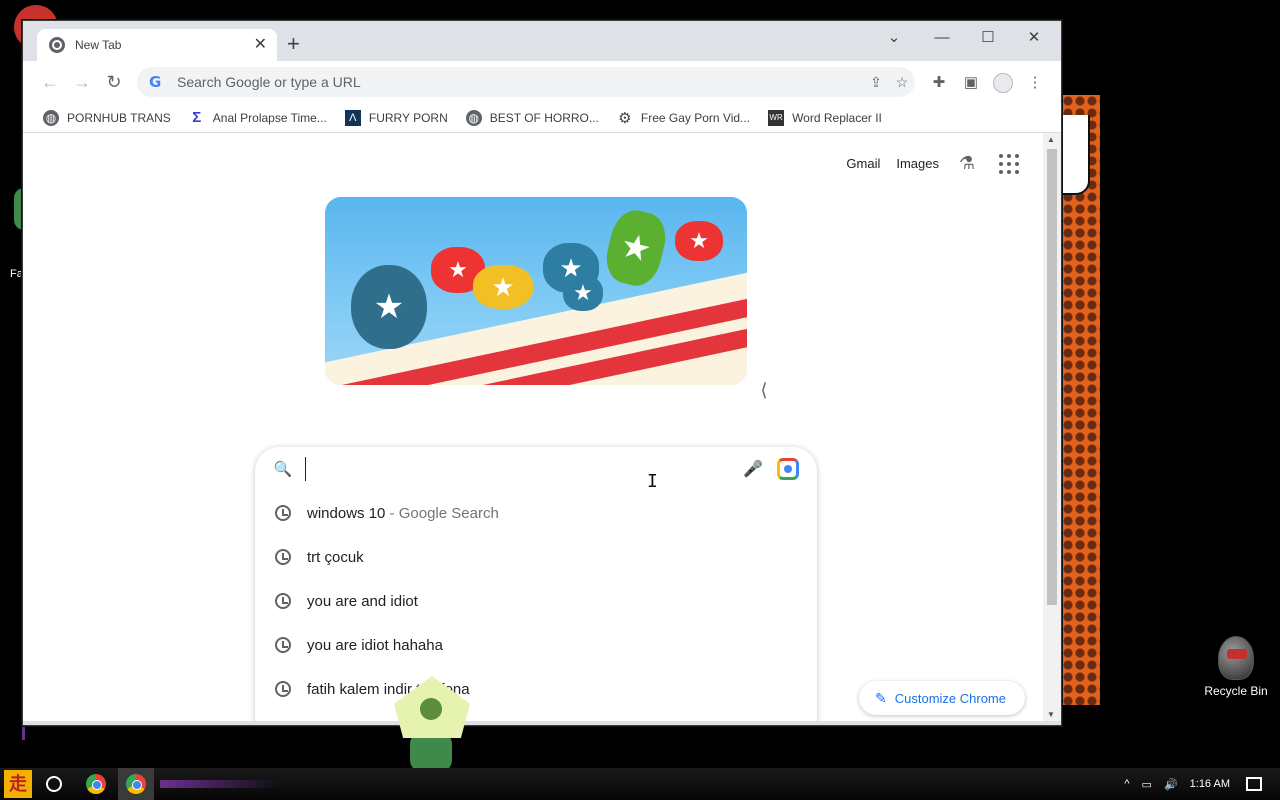 This screenshot has height=800, width=1280. Describe the element at coordinates (753, 469) in the screenshot. I see `microphone-icon: 🎤` at that location.